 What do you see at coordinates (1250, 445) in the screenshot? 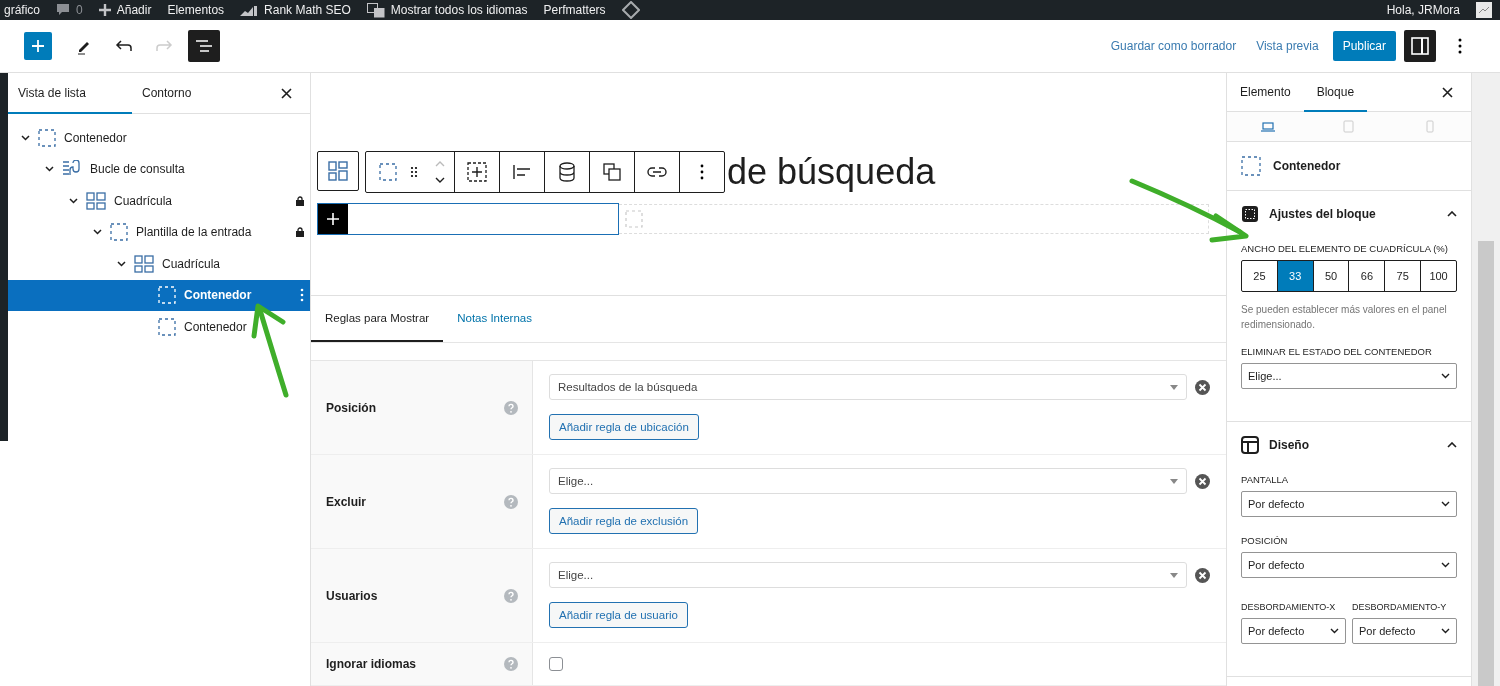
I see `layout-icon` at bounding box center [1250, 445].